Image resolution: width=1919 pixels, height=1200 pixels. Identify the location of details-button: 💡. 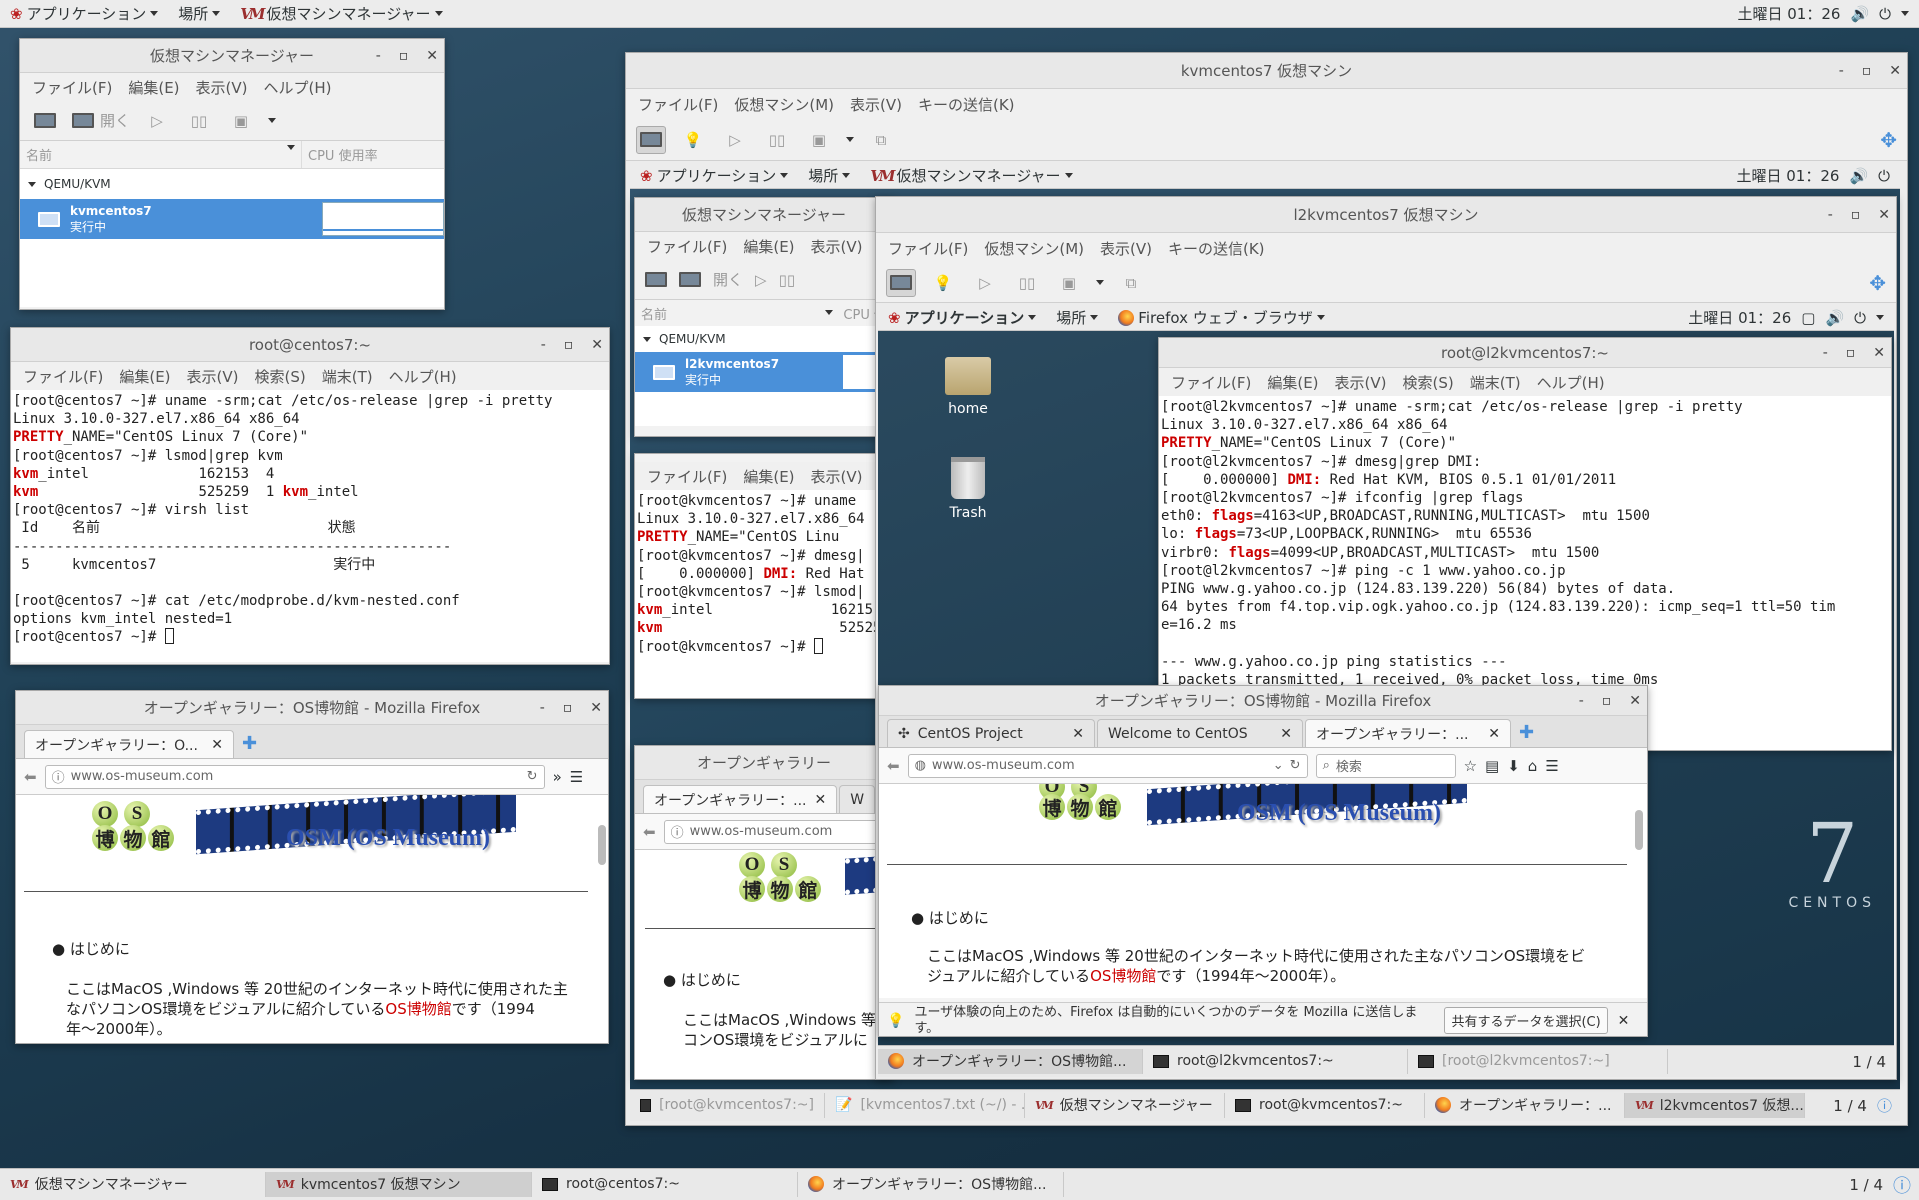
(943, 283).